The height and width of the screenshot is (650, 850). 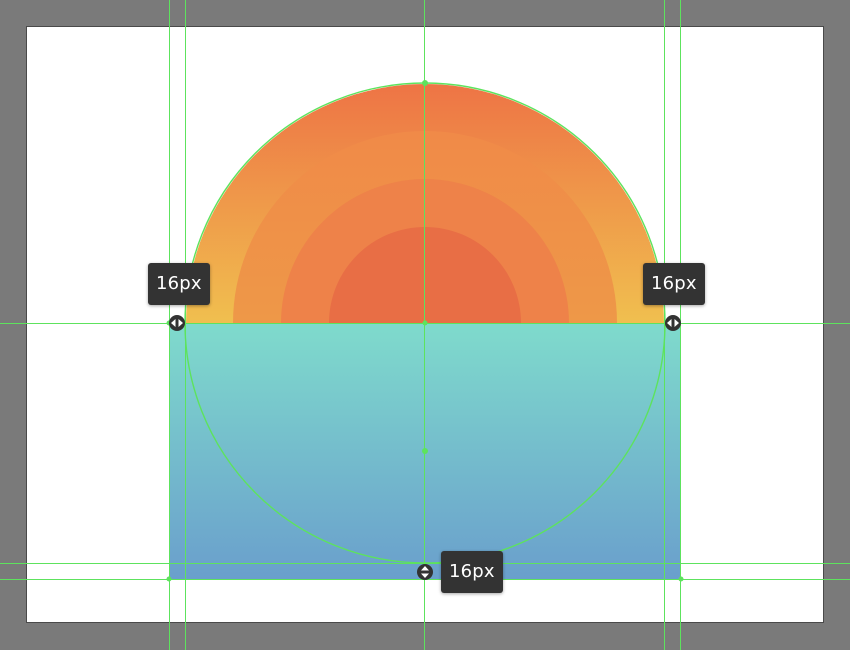 I want to click on right-gap-tooltip: 16px, so click(x=674, y=284).